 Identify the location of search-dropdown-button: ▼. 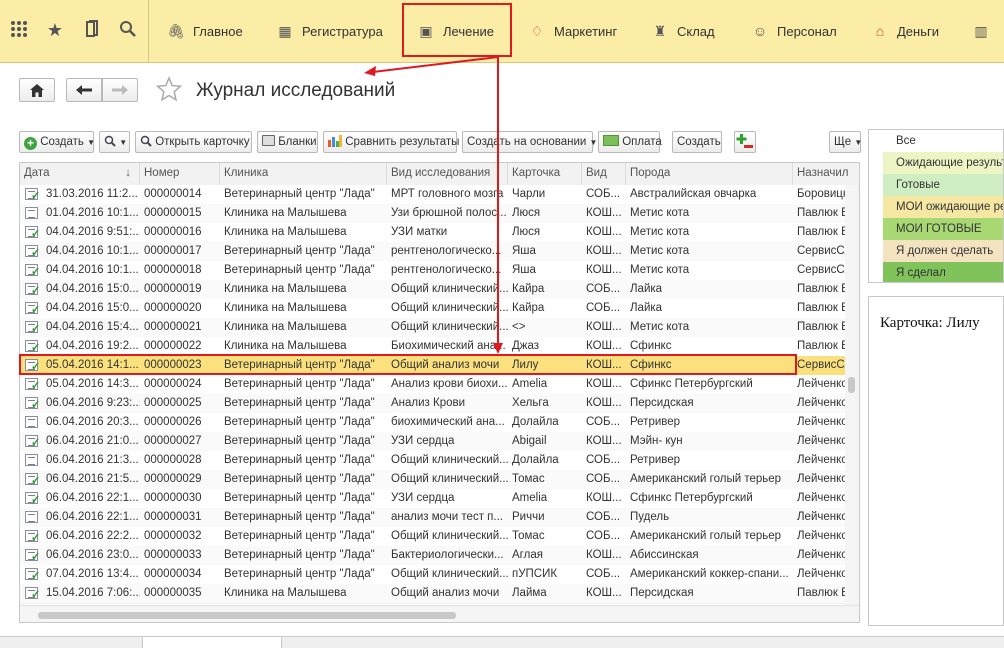
(114, 142).